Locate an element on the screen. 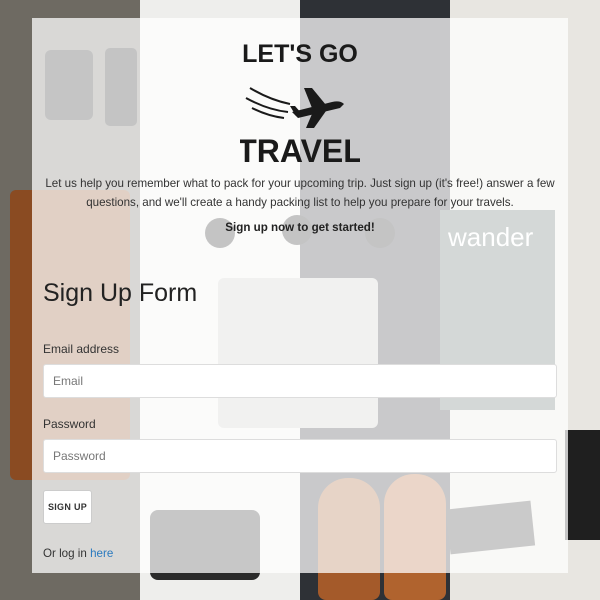 The image size is (600, 600). svg-text: TRAVEL is located at coordinates (300, 151).